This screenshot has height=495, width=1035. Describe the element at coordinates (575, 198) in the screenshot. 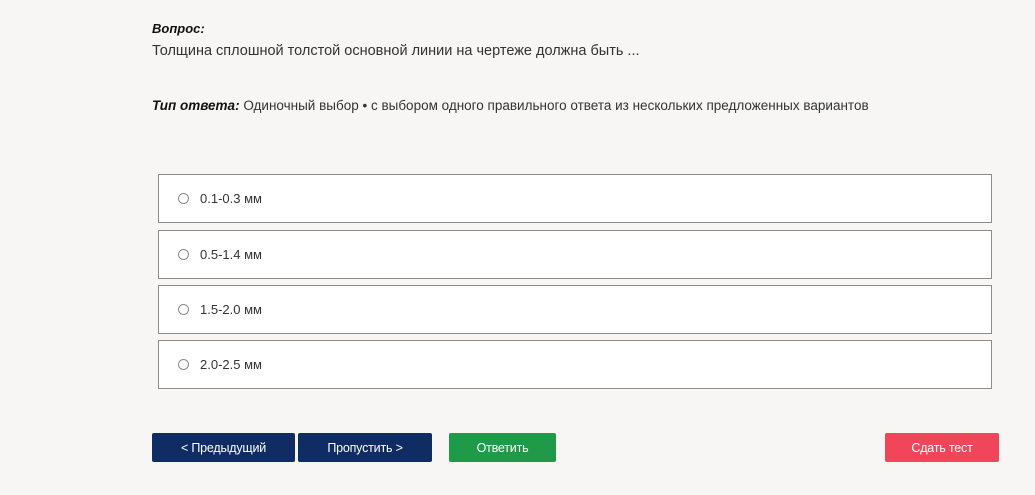

I see `answer-option-1: 0.1-0.3 мм` at that location.